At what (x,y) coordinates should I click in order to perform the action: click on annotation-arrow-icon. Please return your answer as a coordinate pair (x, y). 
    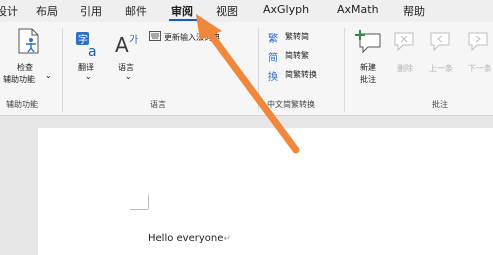
    Looking at the image, I should click on (248, 84).